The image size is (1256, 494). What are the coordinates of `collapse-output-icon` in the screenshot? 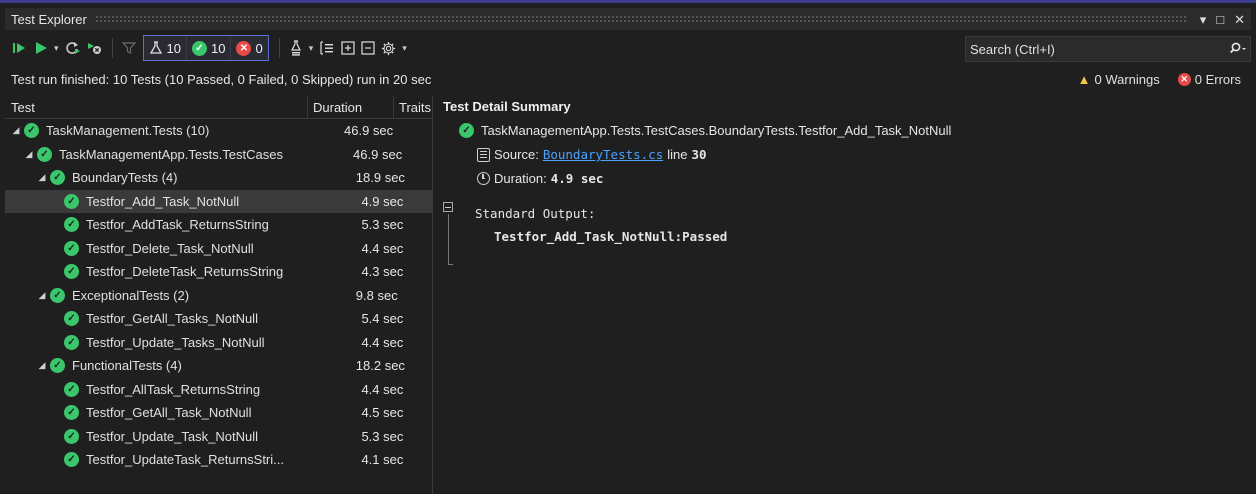 It's located at (448, 207).